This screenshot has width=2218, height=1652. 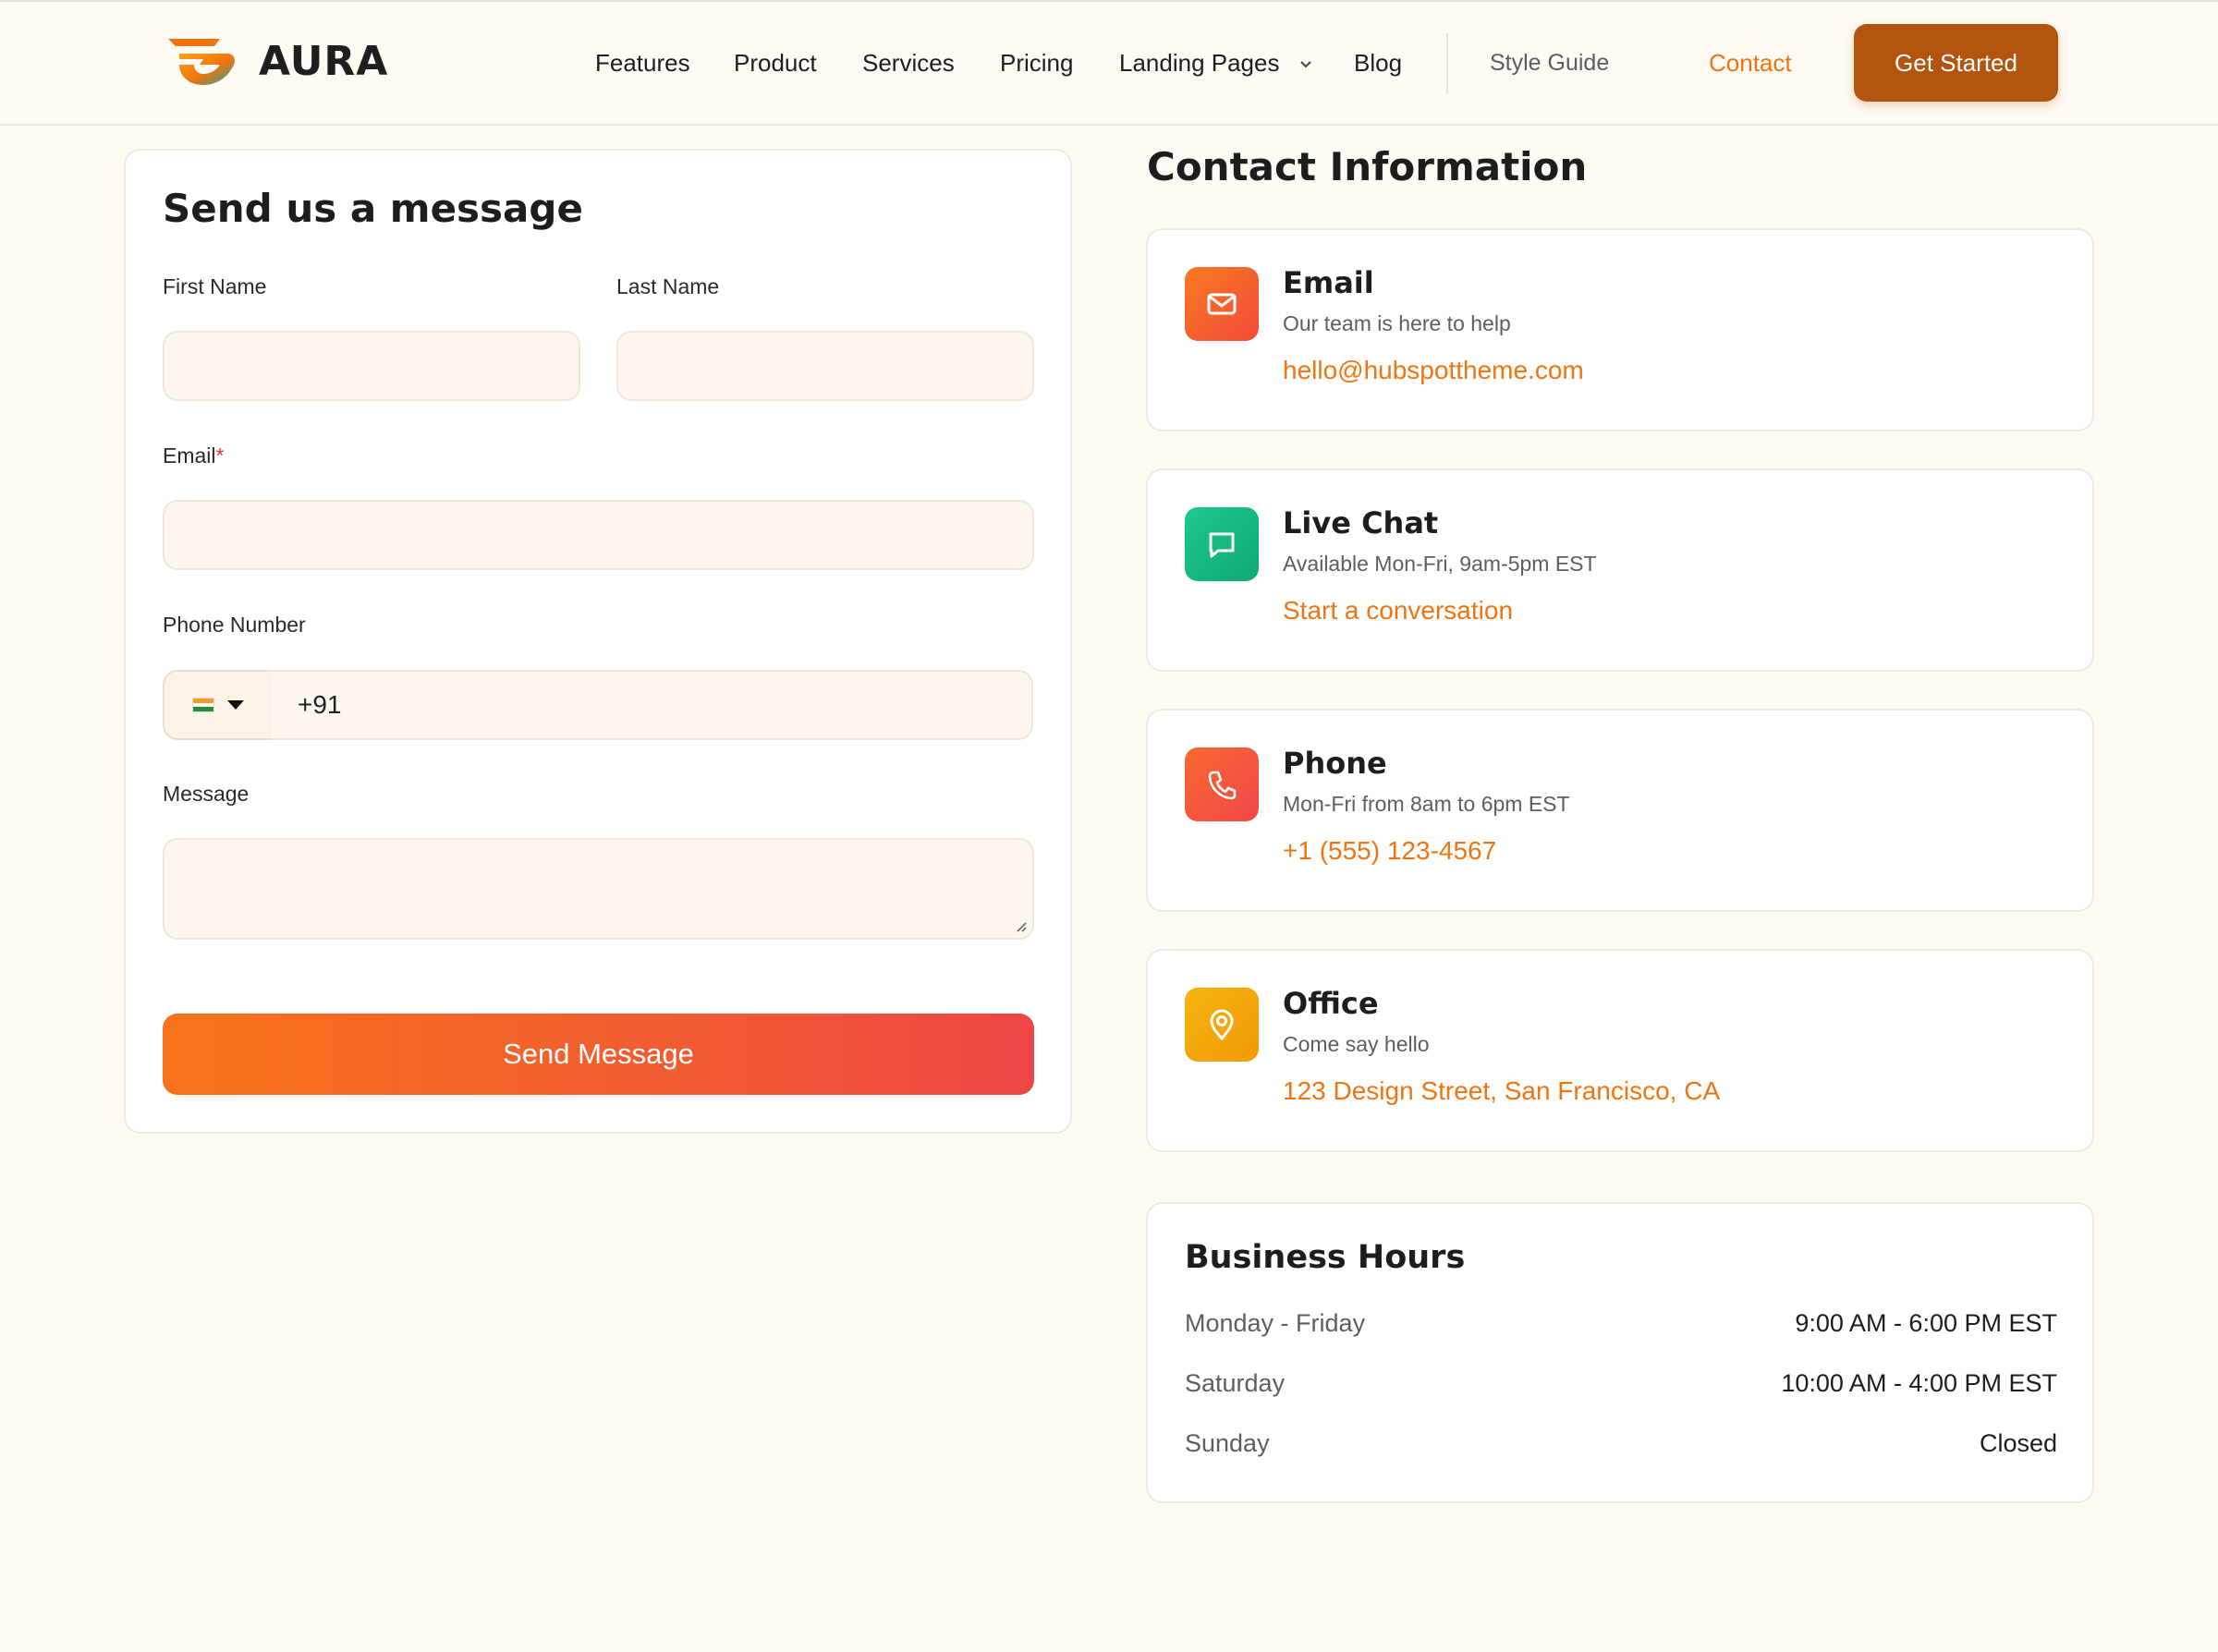 What do you see at coordinates (206, 794) in the screenshot?
I see `message-label: Message` at bounding box center [206, 794].